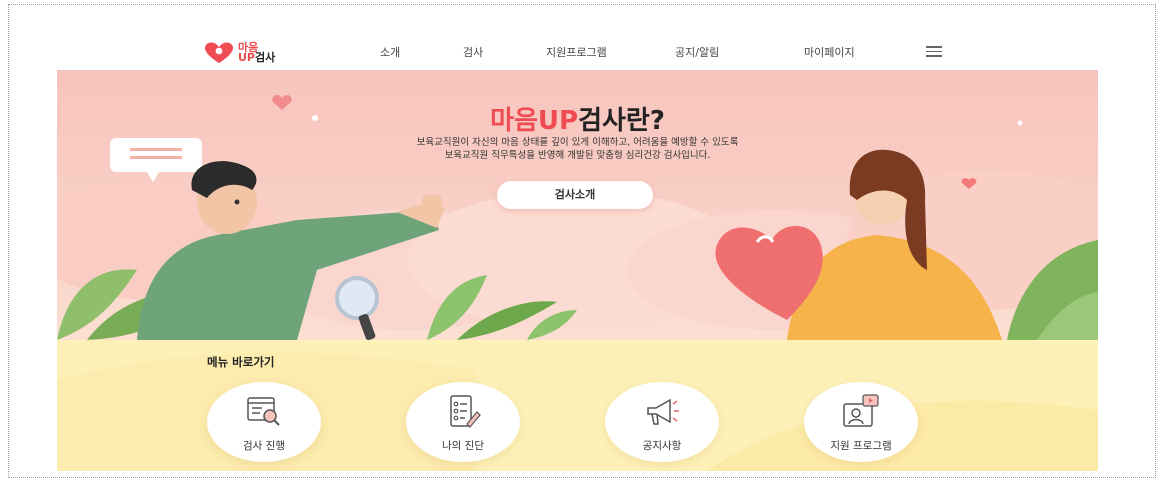 The width and height of the screenshot is (1160, 482). I want to click on quick-item-label: 검사 진행, so click(264, 446).